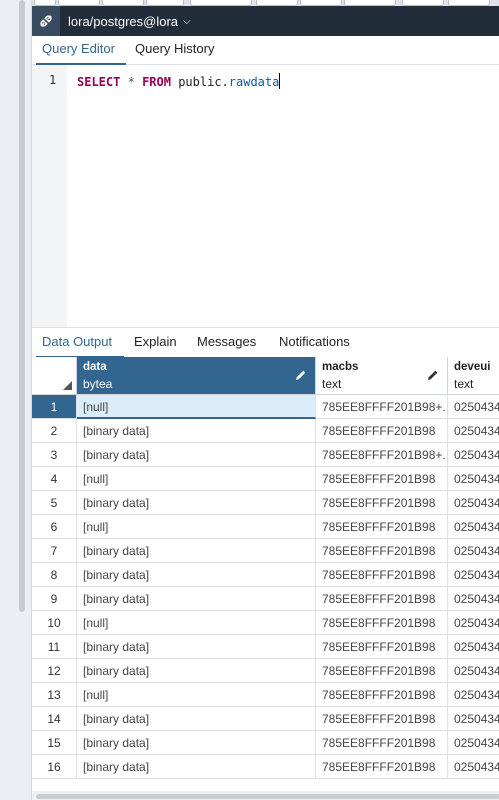 Image resolution: width=499 pixels, height=800 pixels. What do you see at coordinates (54, 431) in the screenshot?
I see `row-number-cell: 2` at bounding box center [54, 431].